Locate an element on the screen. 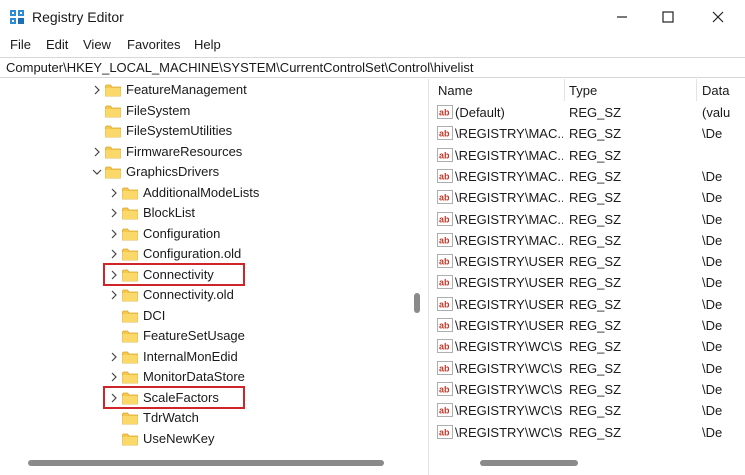 Image resolution: width=745 pixels, height=475 pixels. tree-vertical-scroll-thumb is located at coordinates (417, 303).